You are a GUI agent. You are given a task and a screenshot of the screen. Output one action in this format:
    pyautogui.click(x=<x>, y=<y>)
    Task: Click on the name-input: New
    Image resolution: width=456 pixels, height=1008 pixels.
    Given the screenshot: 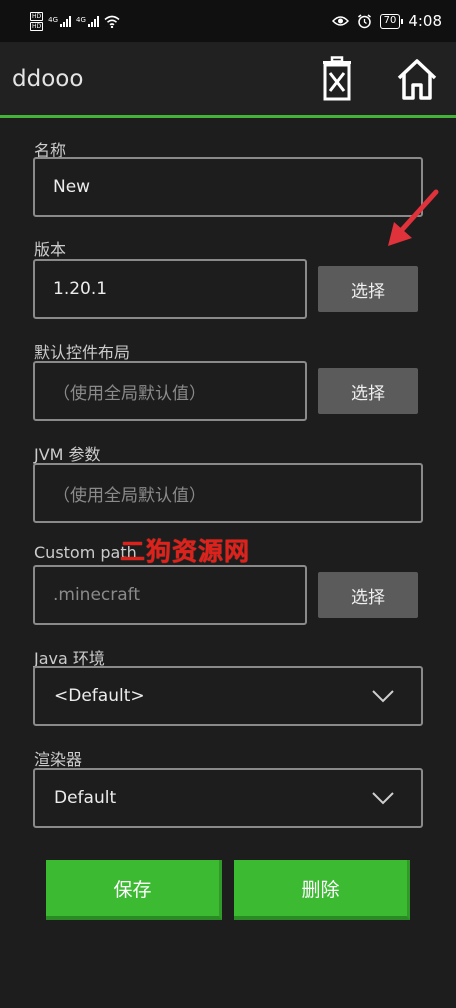 What is the action you would take?
    pyautogui.click(x=228, y=187)
    